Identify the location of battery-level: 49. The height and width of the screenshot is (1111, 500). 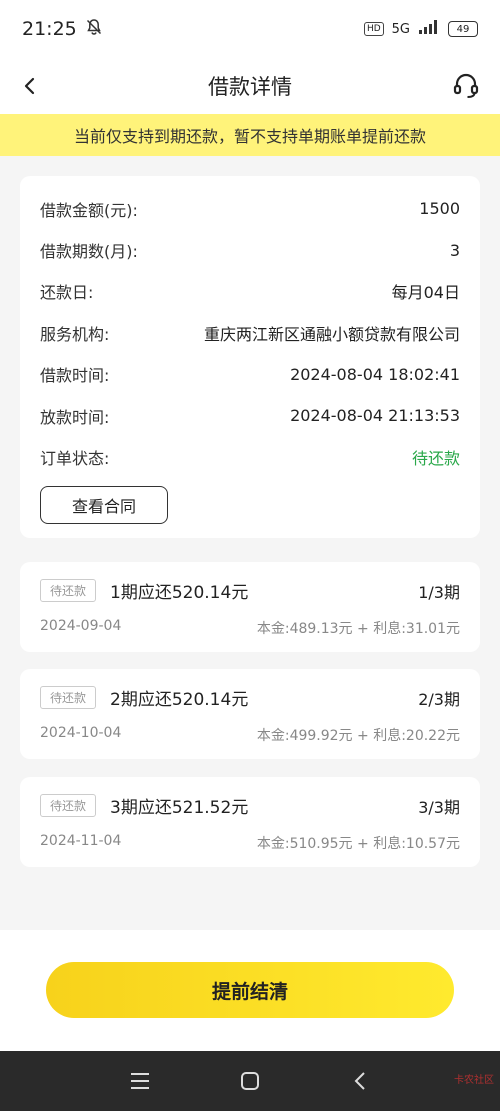
(463, 29).